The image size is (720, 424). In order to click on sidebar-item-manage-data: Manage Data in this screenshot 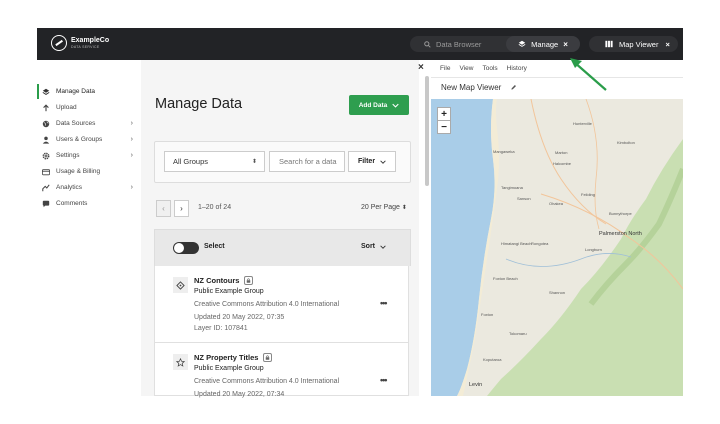, I will do `click(90, 91)`.